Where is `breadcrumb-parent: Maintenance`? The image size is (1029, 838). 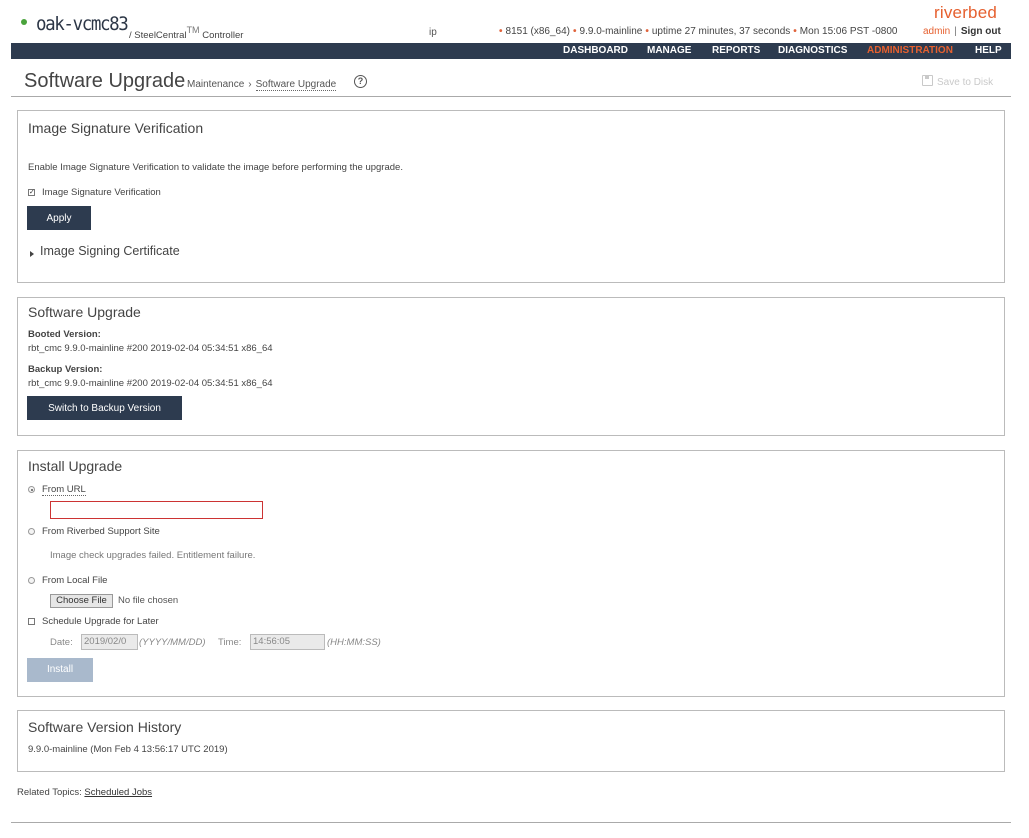
breadcrumb-parent: Maintenance is located at coordinates (215, 84).